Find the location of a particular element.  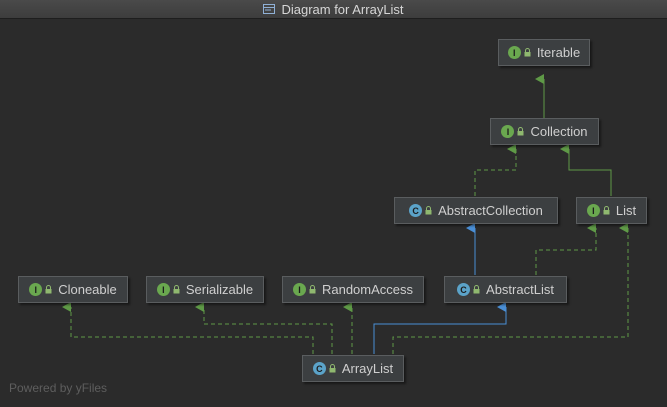

node-label: Serializable is located at coordinates (219, 289).